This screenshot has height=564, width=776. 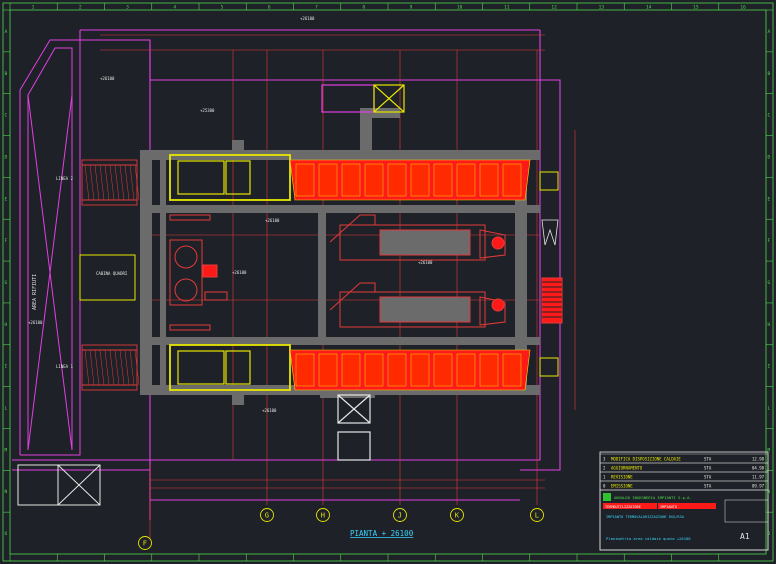 I want to click on border-row-label: B, so click(x=6, y=74).